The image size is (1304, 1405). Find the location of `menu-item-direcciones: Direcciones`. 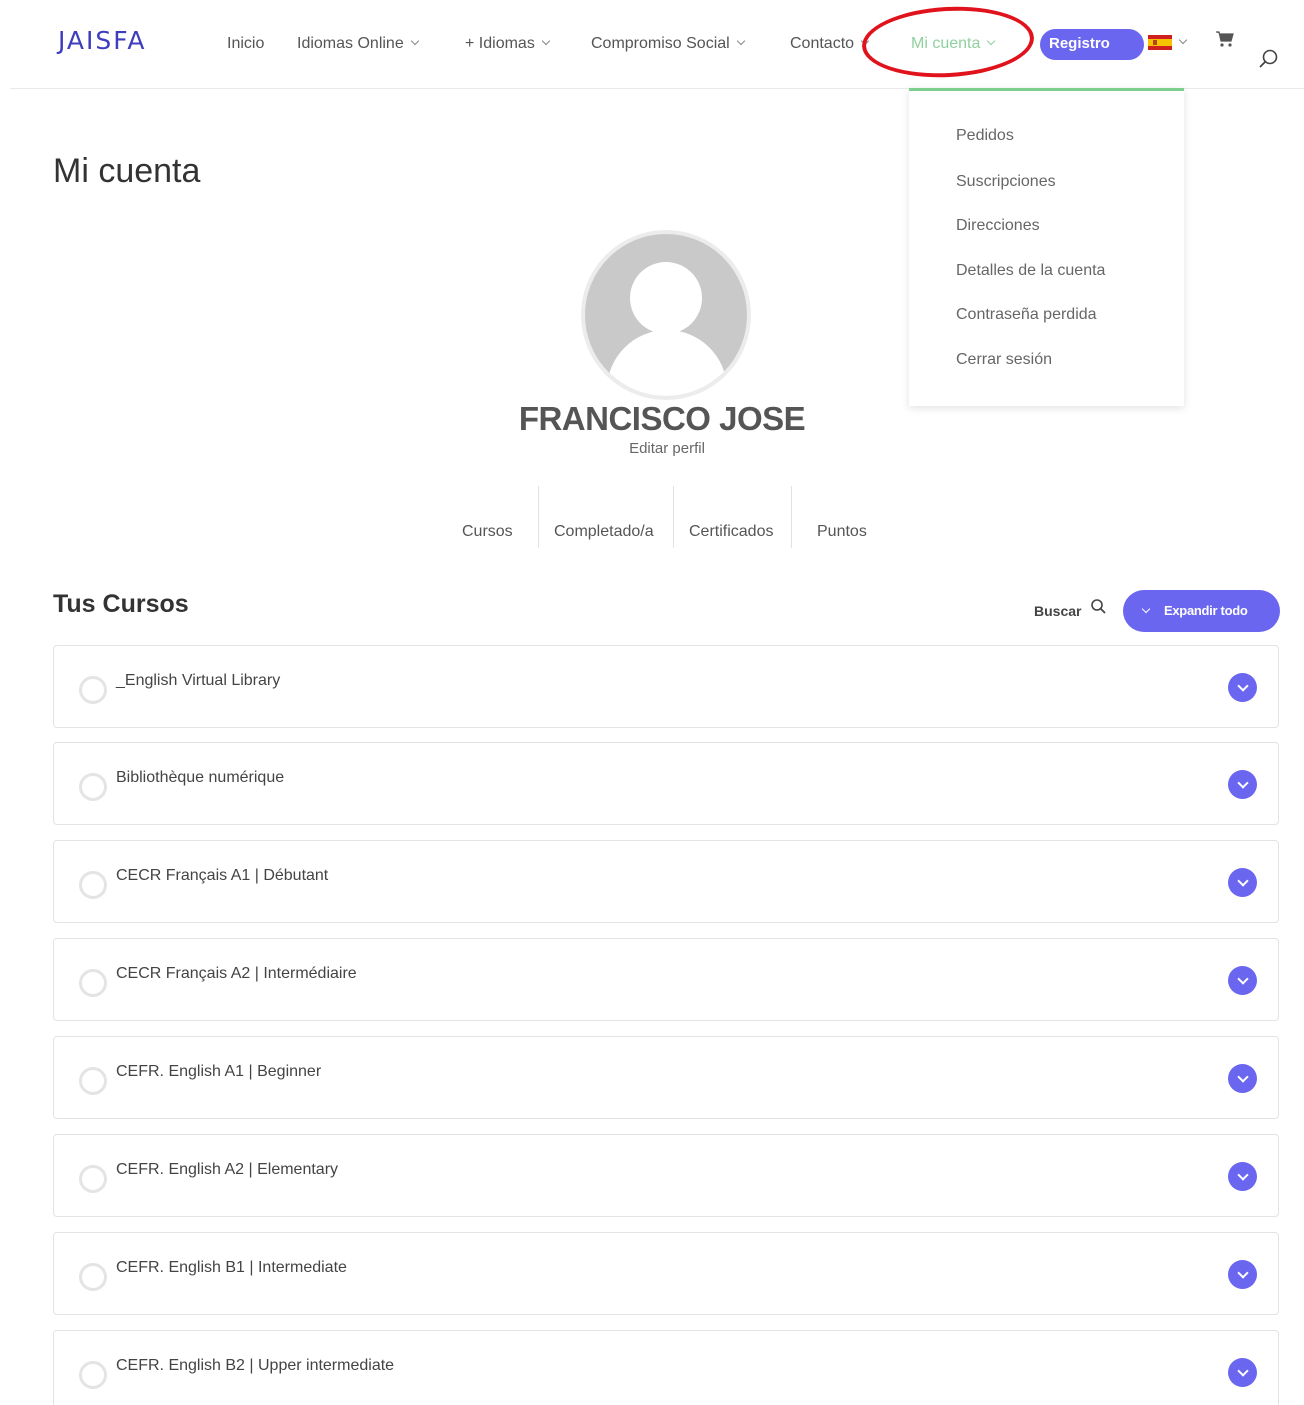

menu-item-direcciones: Direcciones is located at coordinates (998, 226).